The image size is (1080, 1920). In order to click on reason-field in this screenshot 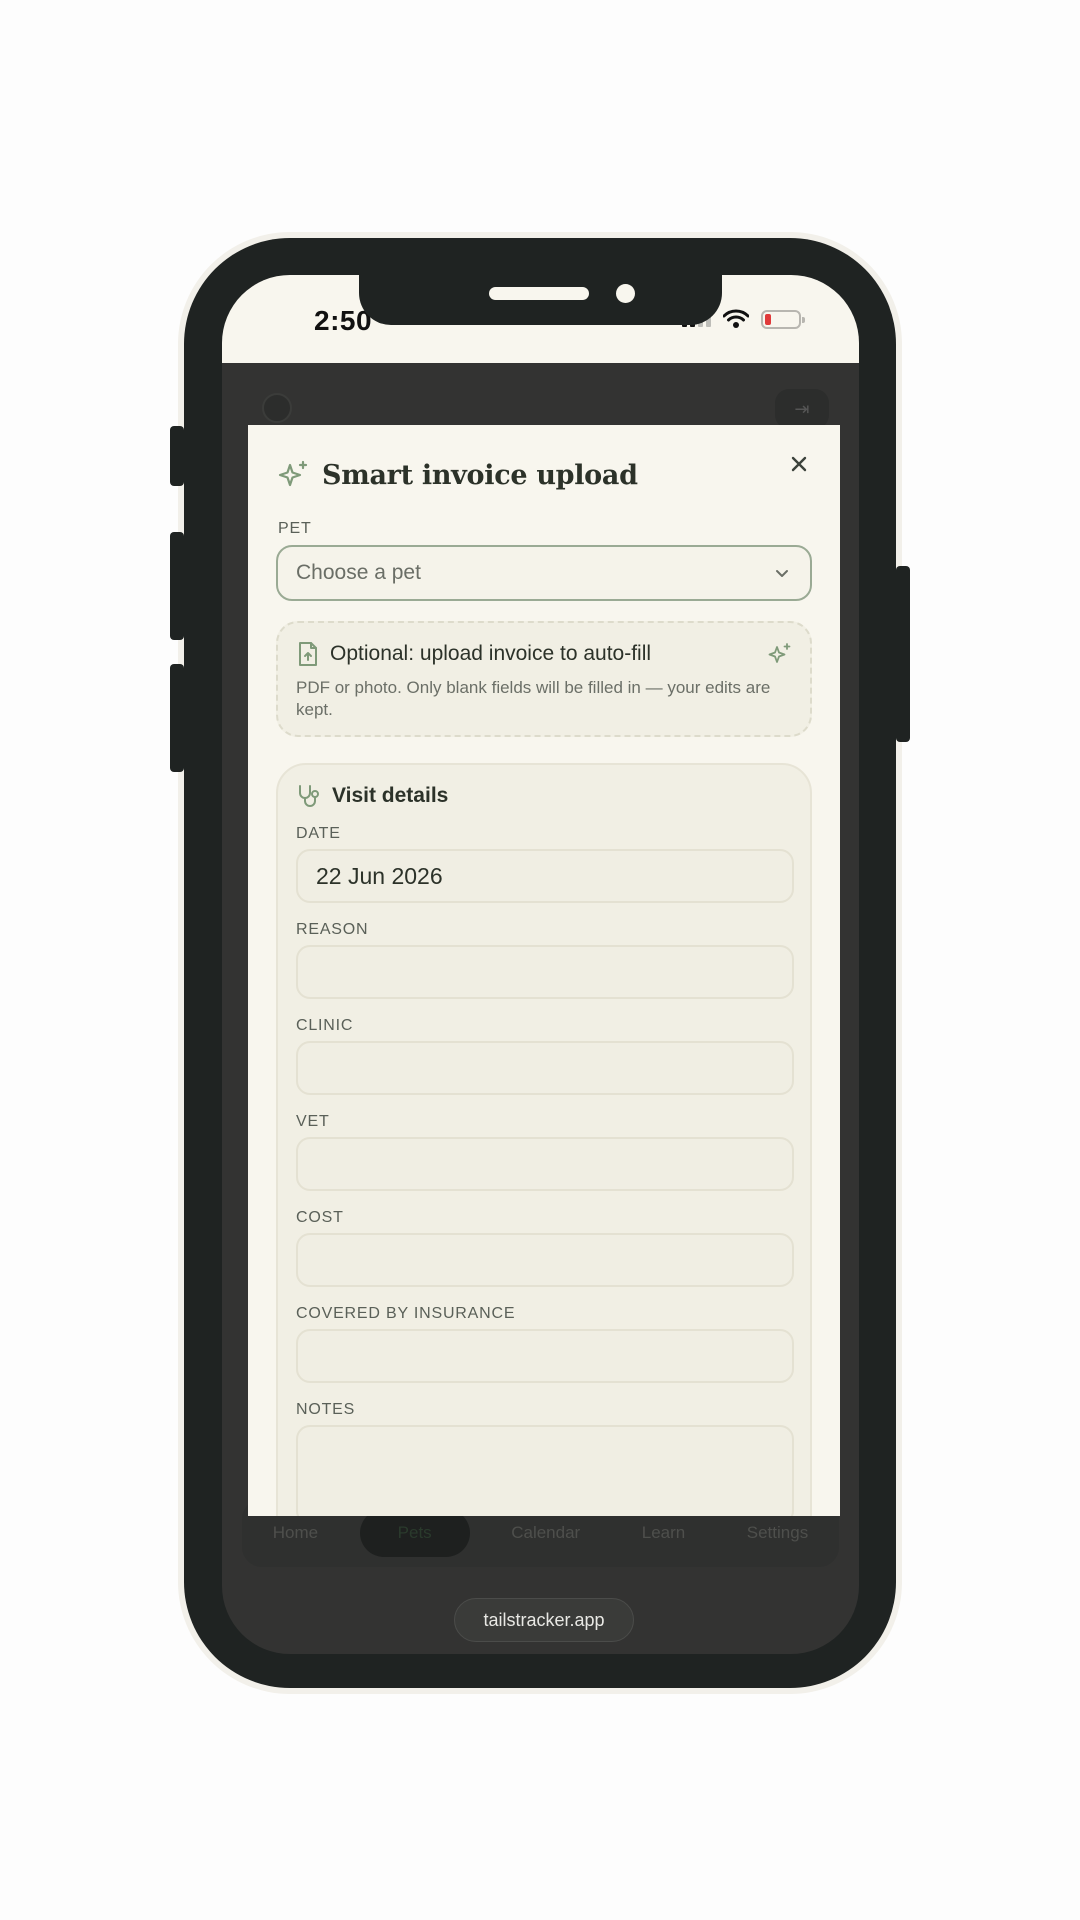, I will do `click(545, 972)`.